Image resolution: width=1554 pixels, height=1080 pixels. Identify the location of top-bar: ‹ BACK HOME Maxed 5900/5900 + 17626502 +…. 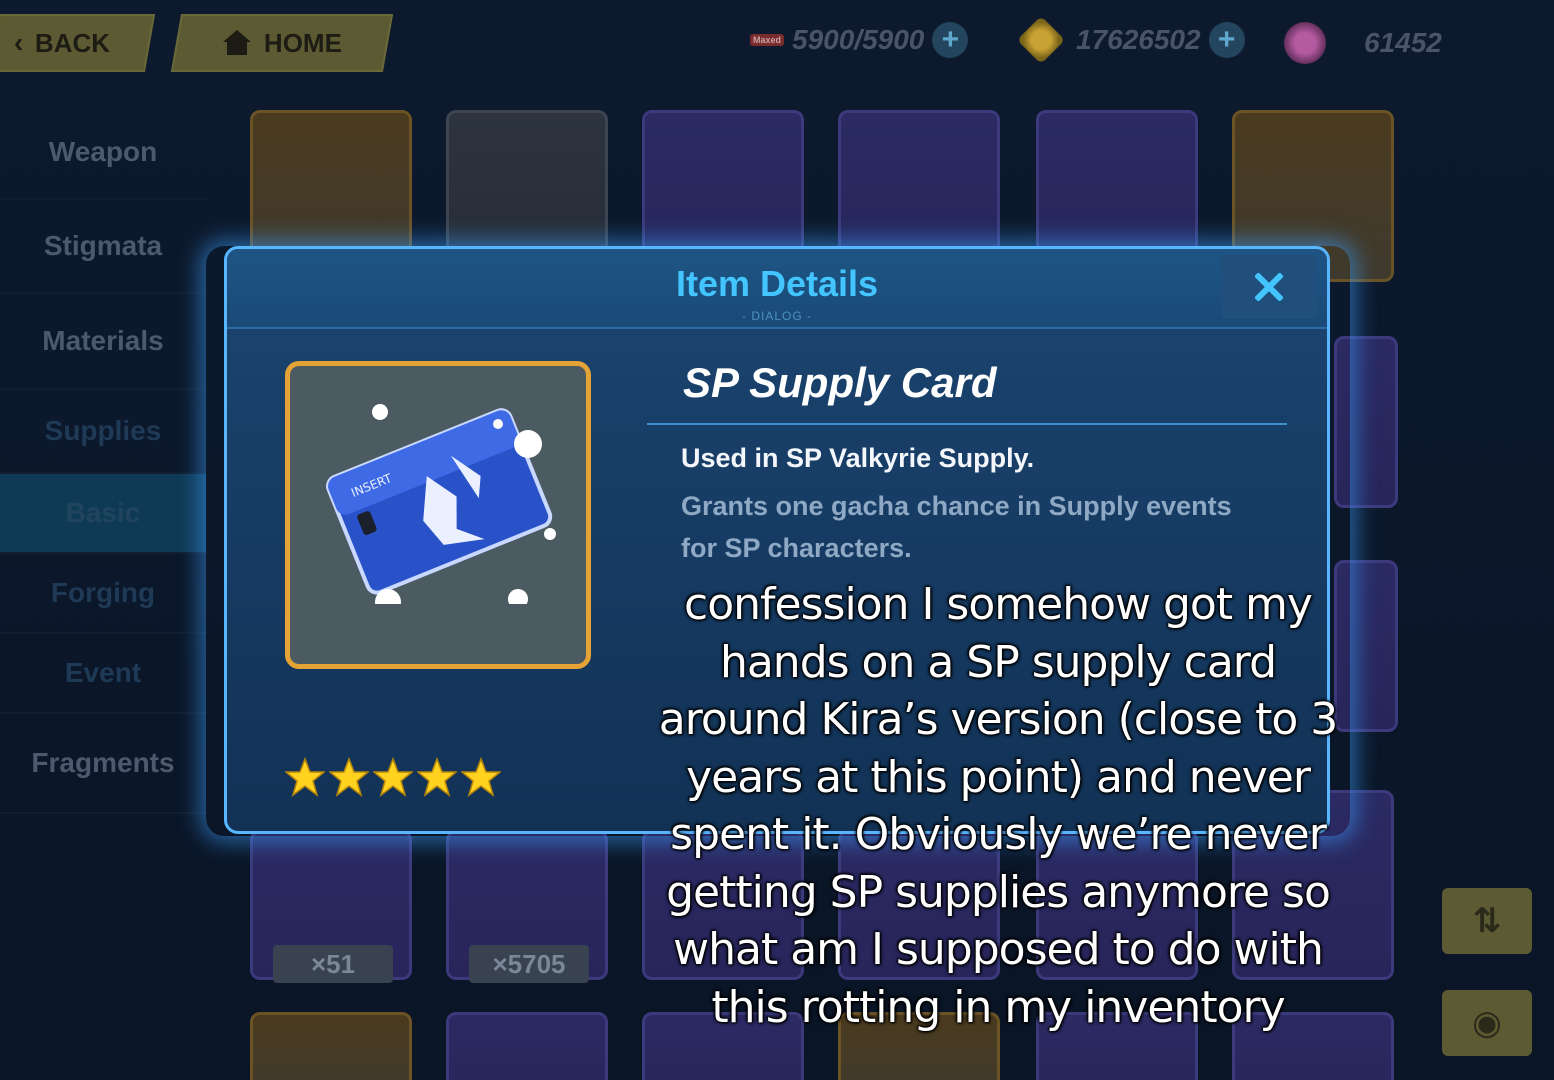
(777, 43).